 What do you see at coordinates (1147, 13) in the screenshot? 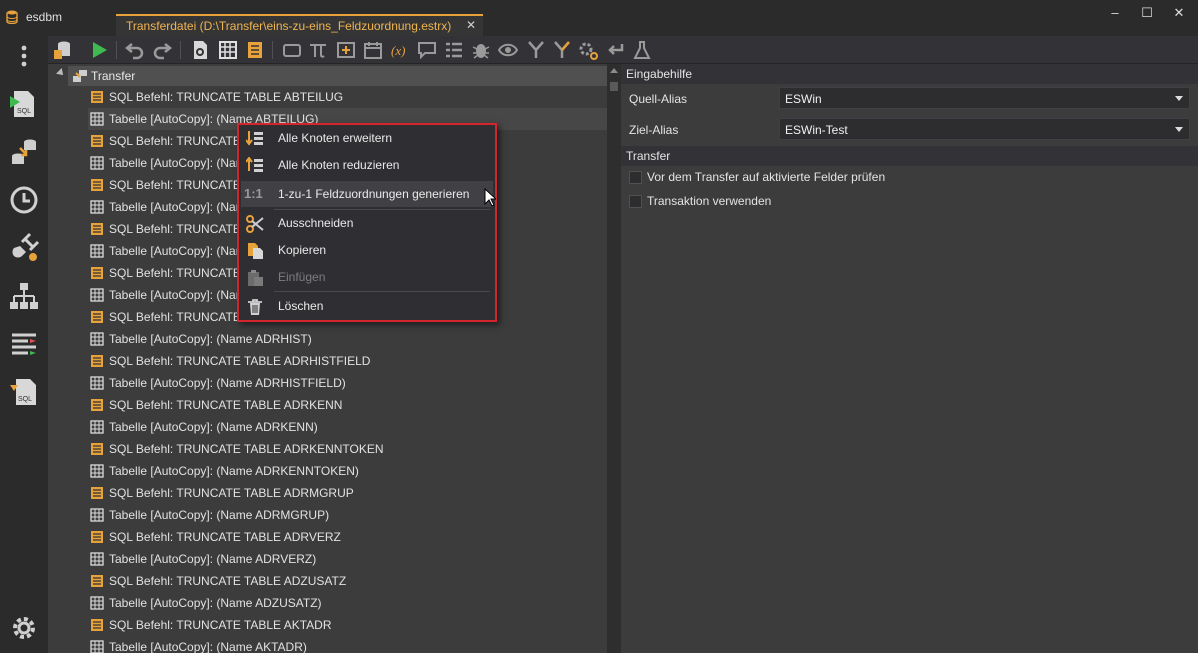
I see `maximize-button: ☐` at bounding box center [1147, 13].